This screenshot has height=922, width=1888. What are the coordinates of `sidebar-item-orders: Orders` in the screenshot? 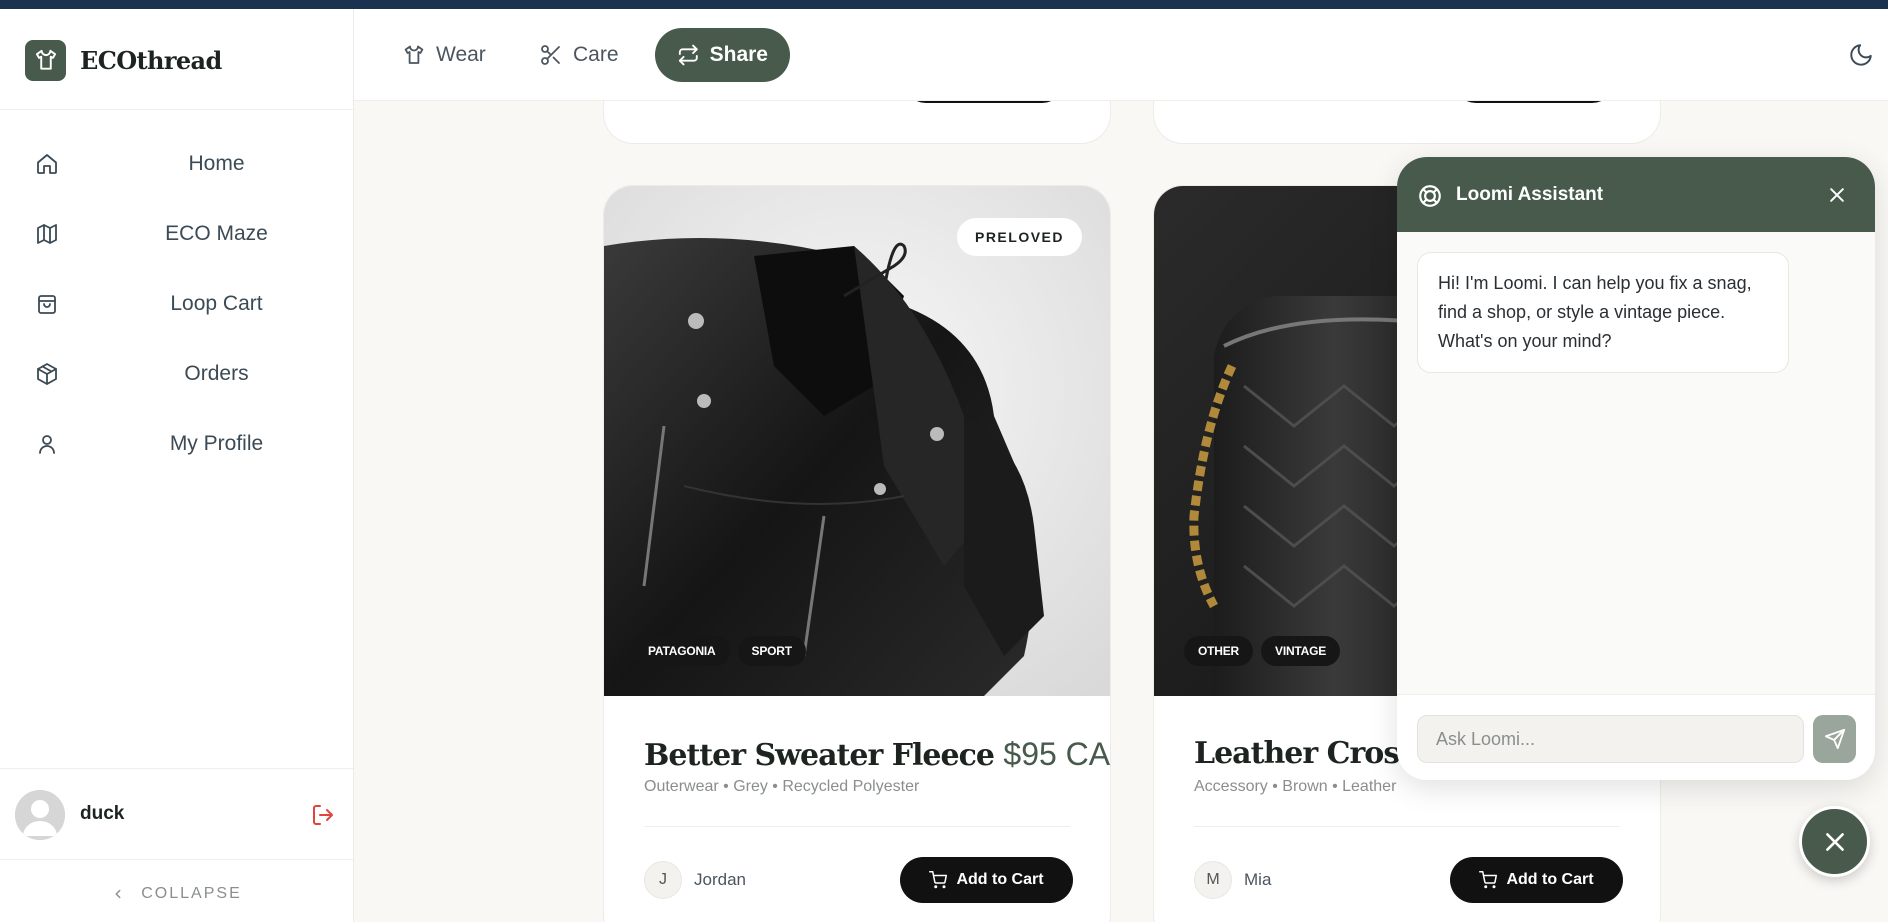 It's located at (176, 374).